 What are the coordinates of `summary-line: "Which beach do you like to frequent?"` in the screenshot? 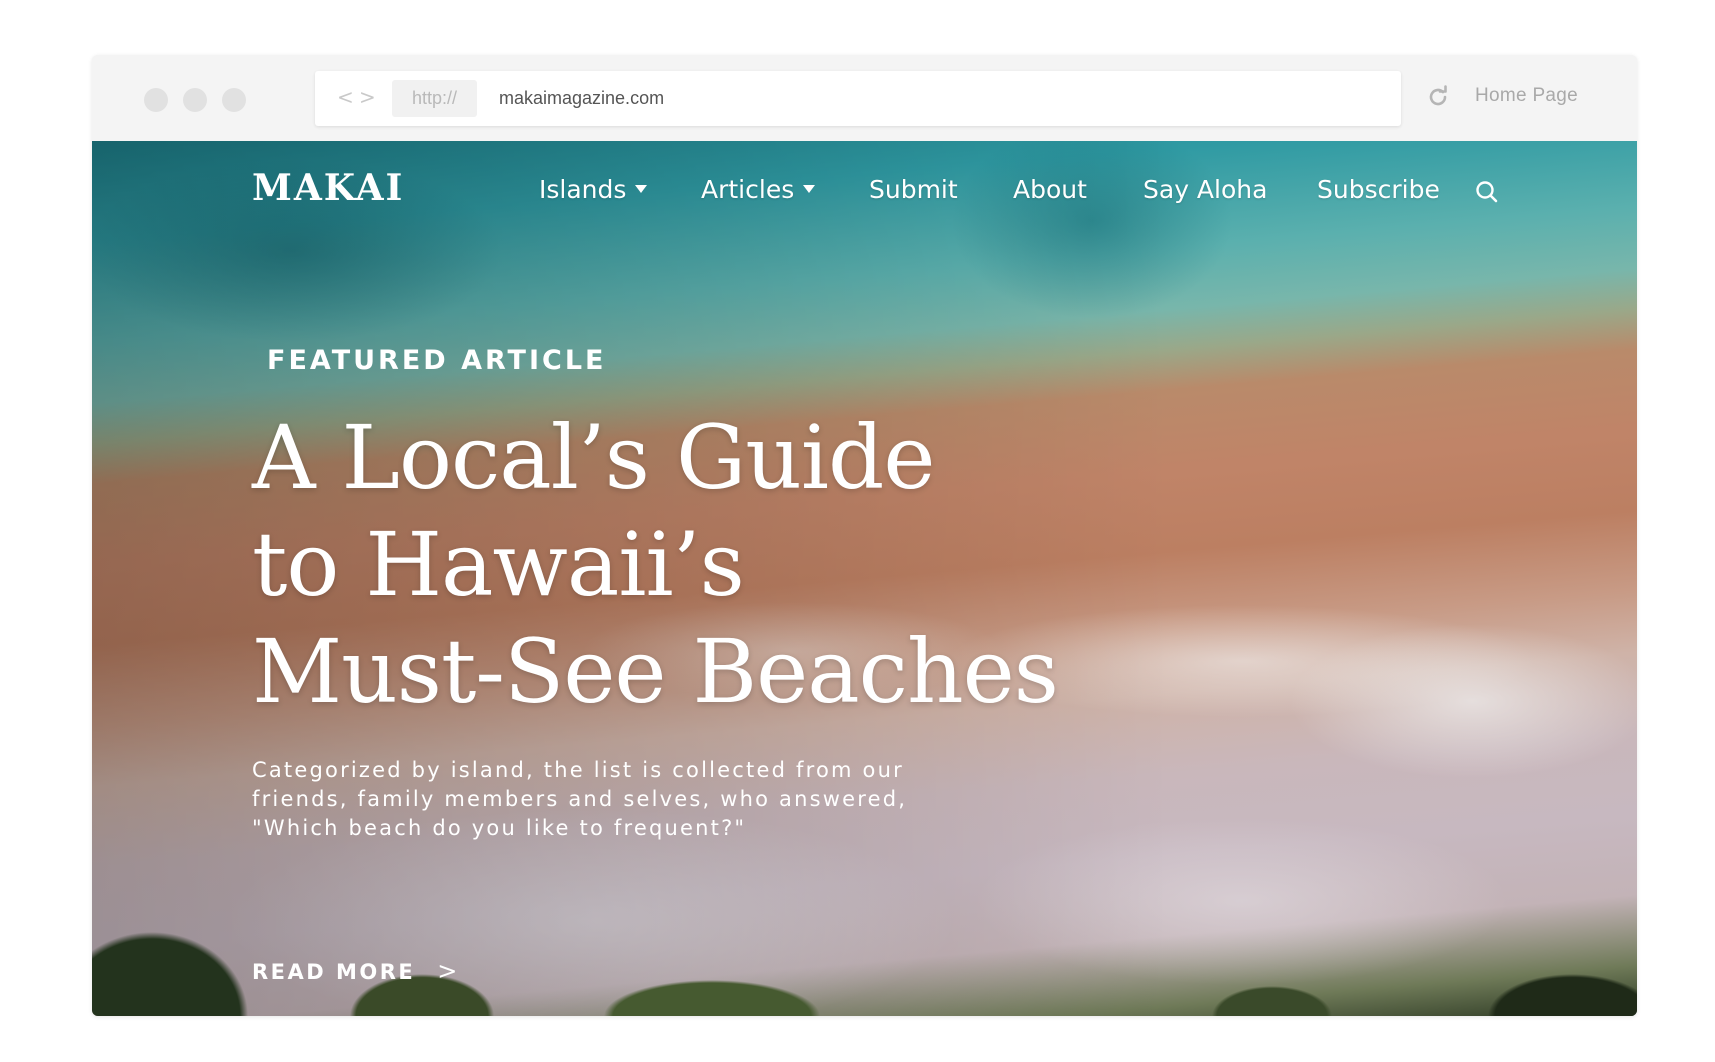 It's located at (499, 828).